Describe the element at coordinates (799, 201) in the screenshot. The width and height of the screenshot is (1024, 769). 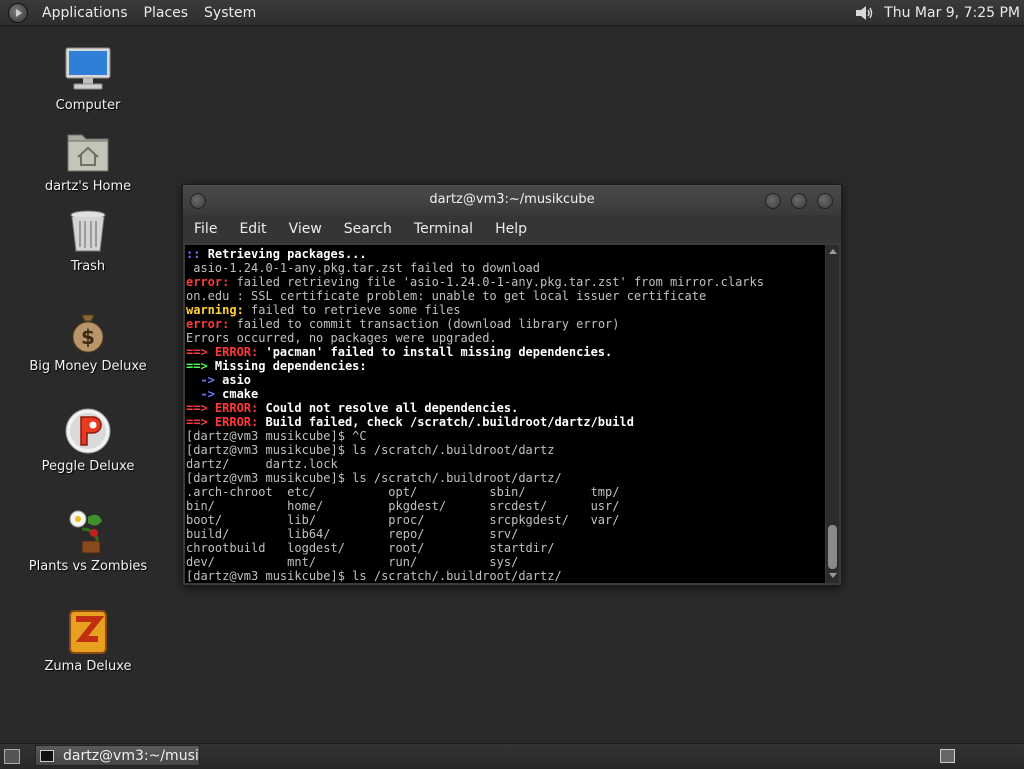
I see `maximize-icon` at that location.